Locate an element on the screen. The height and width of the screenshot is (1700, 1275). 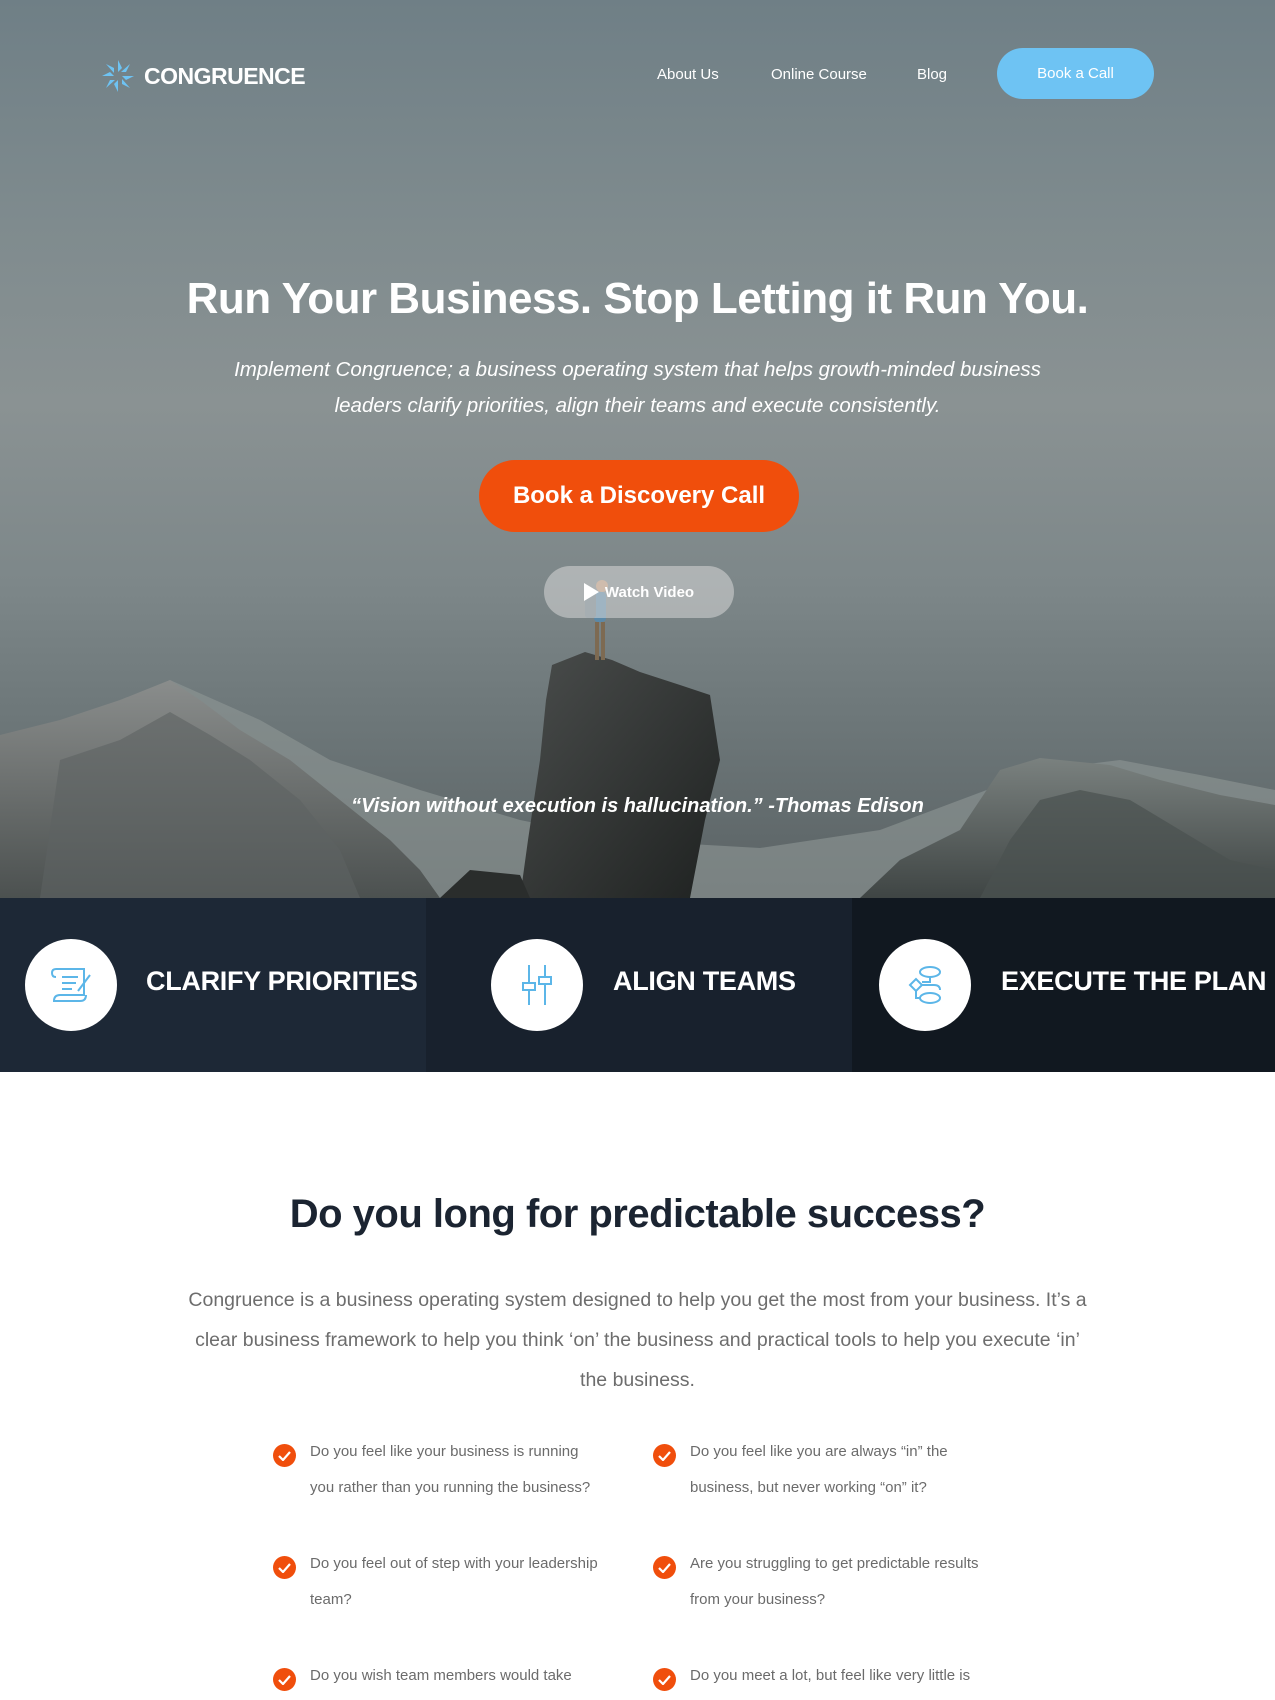
nav-link-online-course: Online Course is located at coordinates (819, 74).